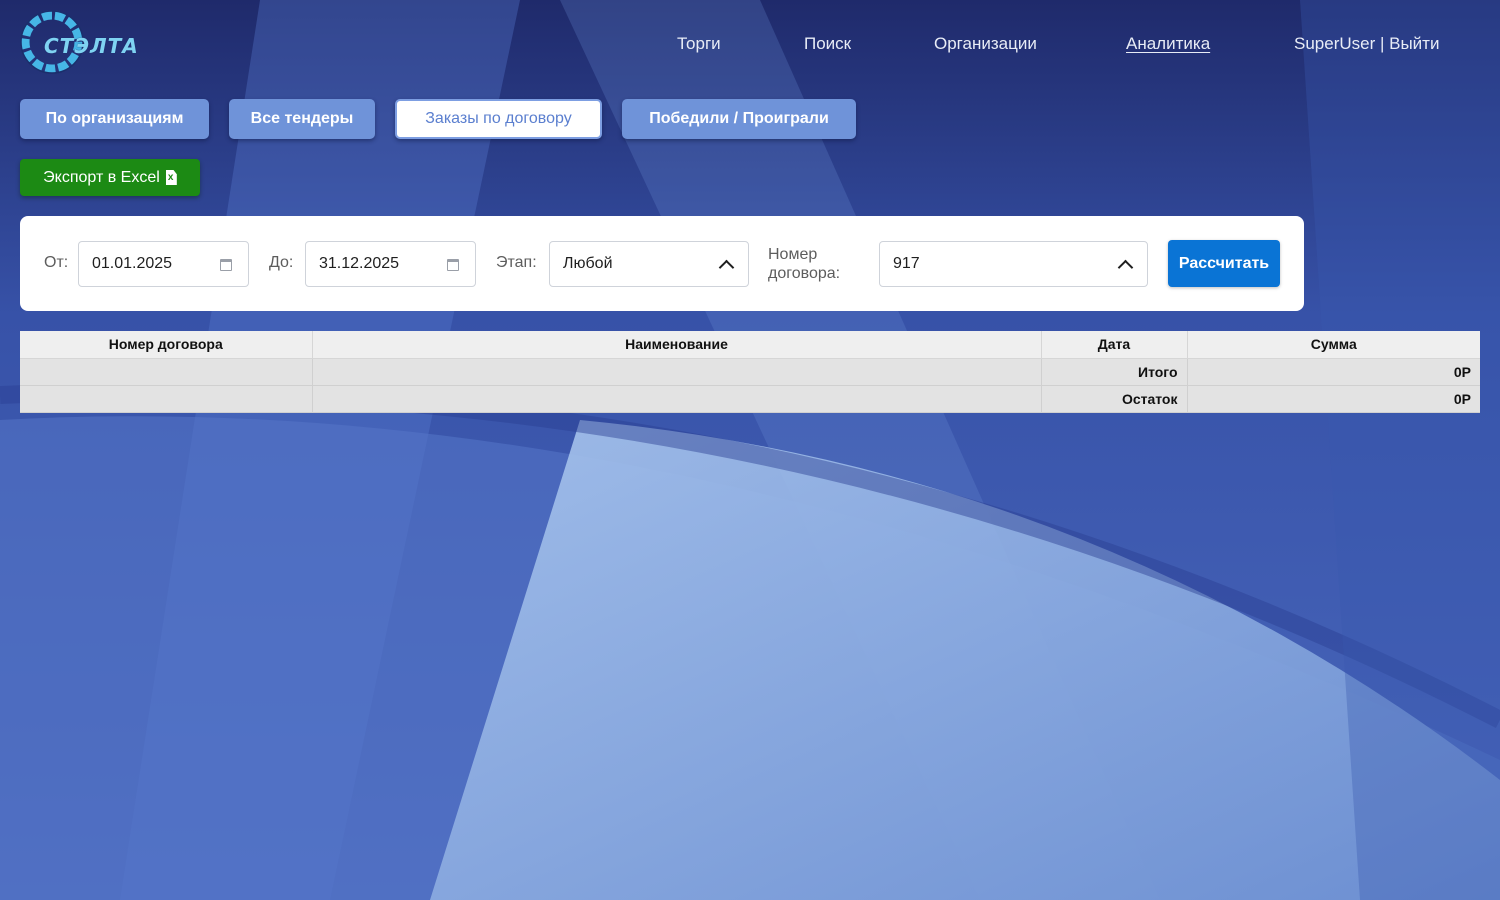  I want to click on col-name: Наименование, so click(677, 345).